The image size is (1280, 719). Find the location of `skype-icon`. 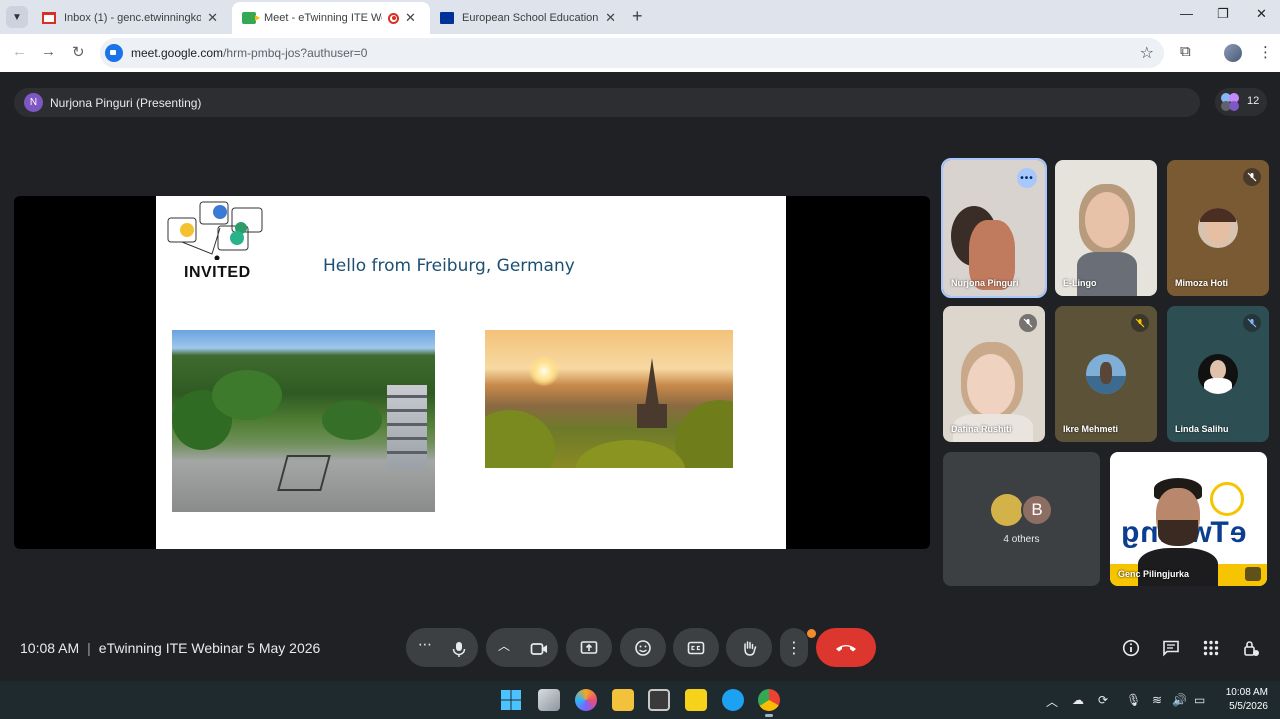

skype-icon is located at coordinates (733, 700).